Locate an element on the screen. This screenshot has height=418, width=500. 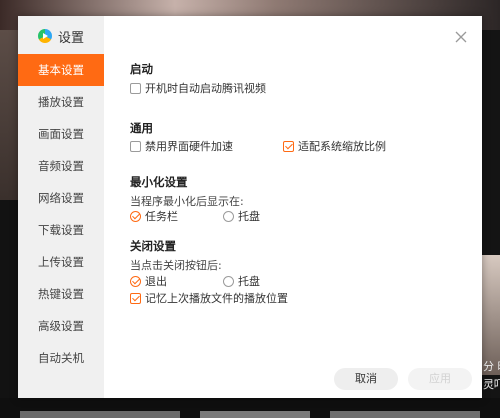
section-title-close: 关闭设置 is located at coordinates (153, 246).